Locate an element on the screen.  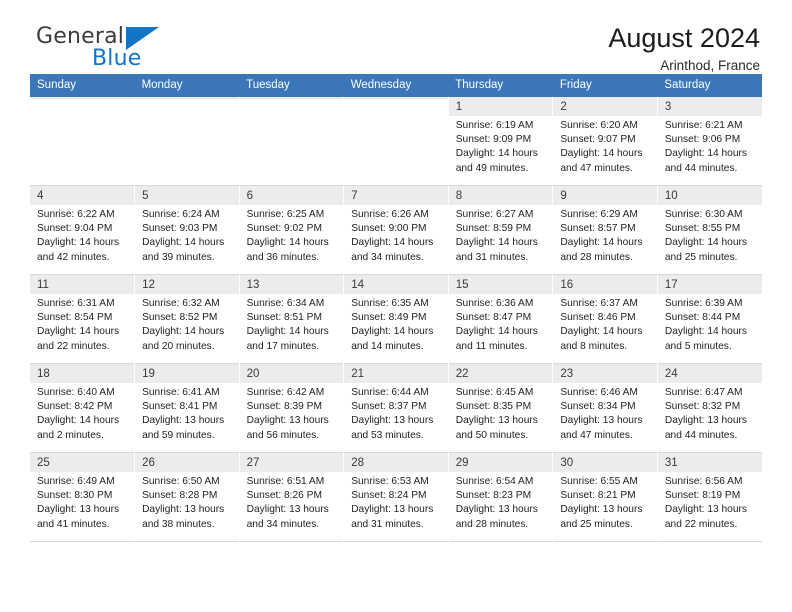
day-number: 27 is located at coordinates (291, 462).